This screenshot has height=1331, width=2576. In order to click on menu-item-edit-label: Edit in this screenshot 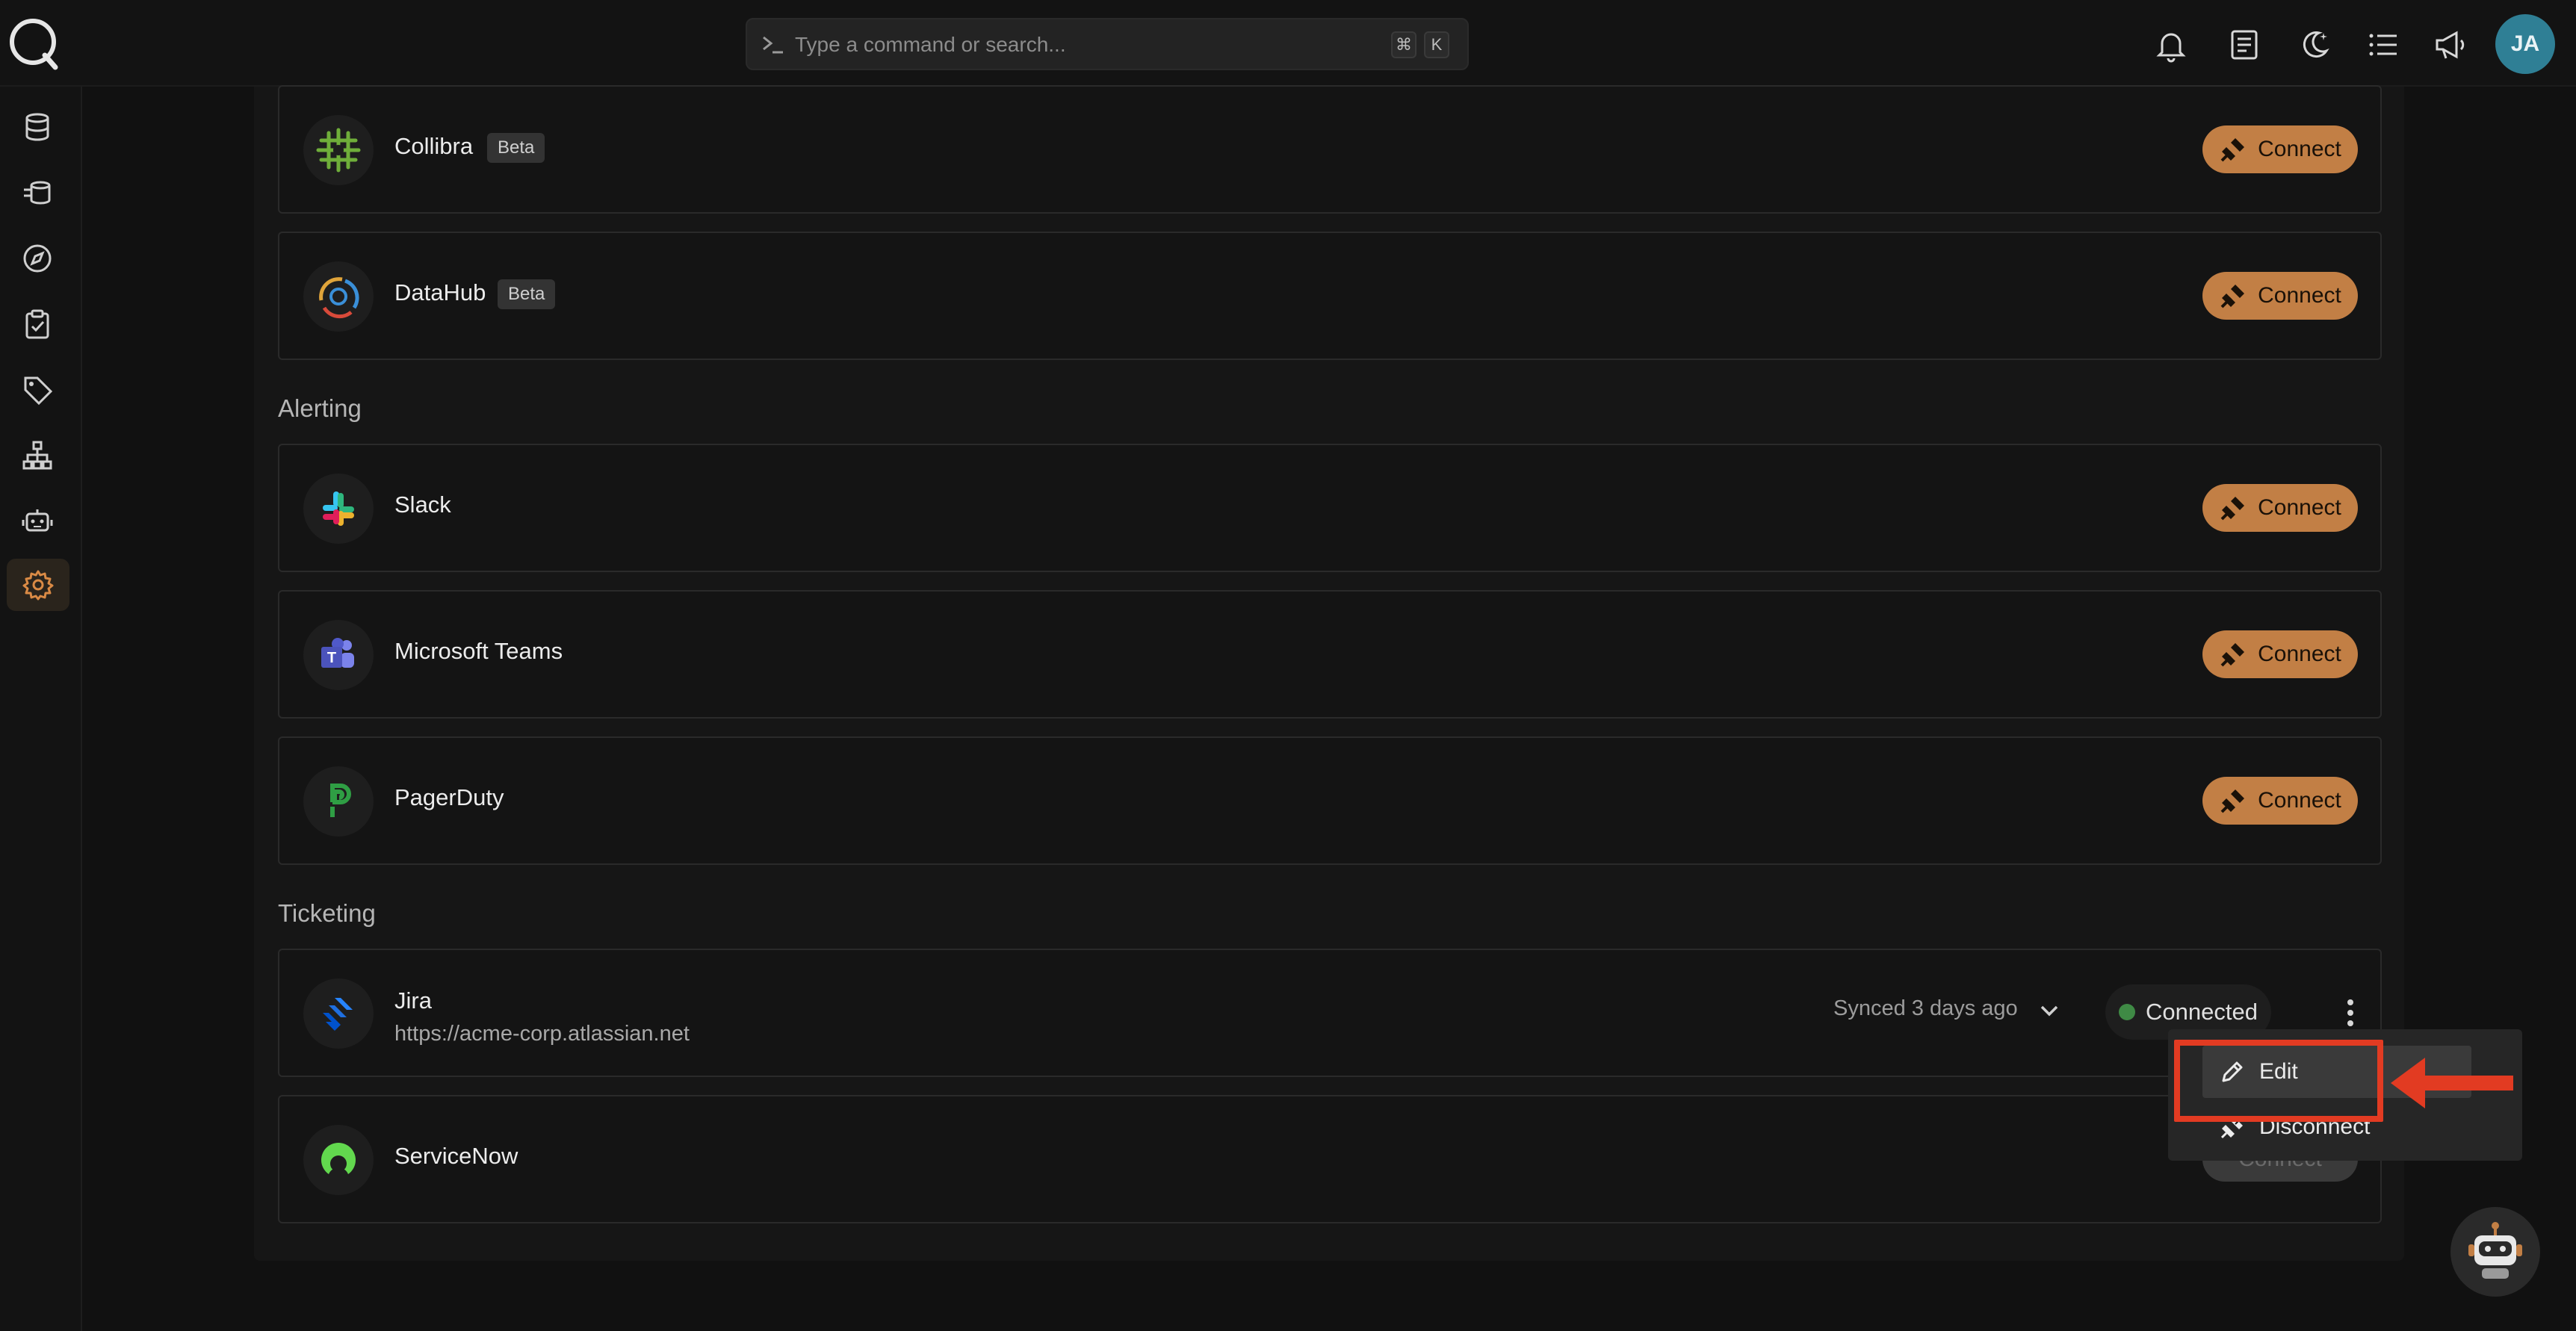, I will do `click(2278, 1071)`.